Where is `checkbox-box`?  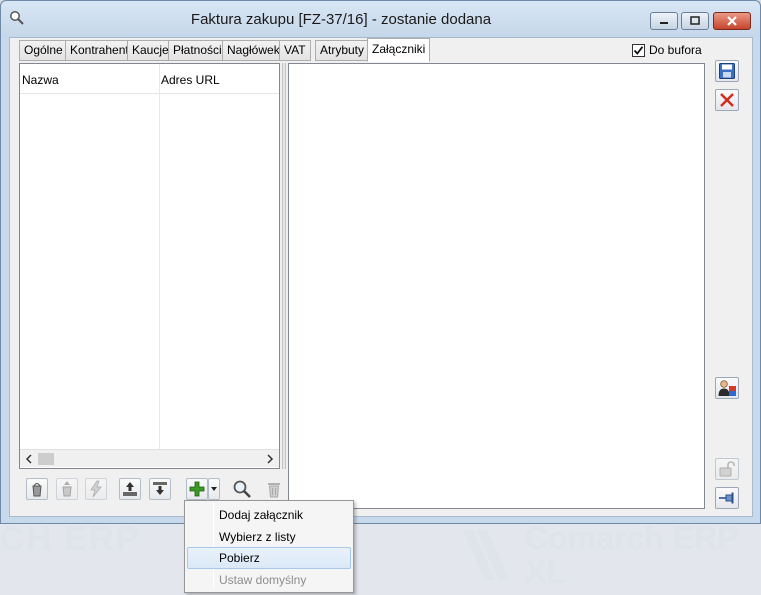 checkbox-box is located at coordinates (638, 50).